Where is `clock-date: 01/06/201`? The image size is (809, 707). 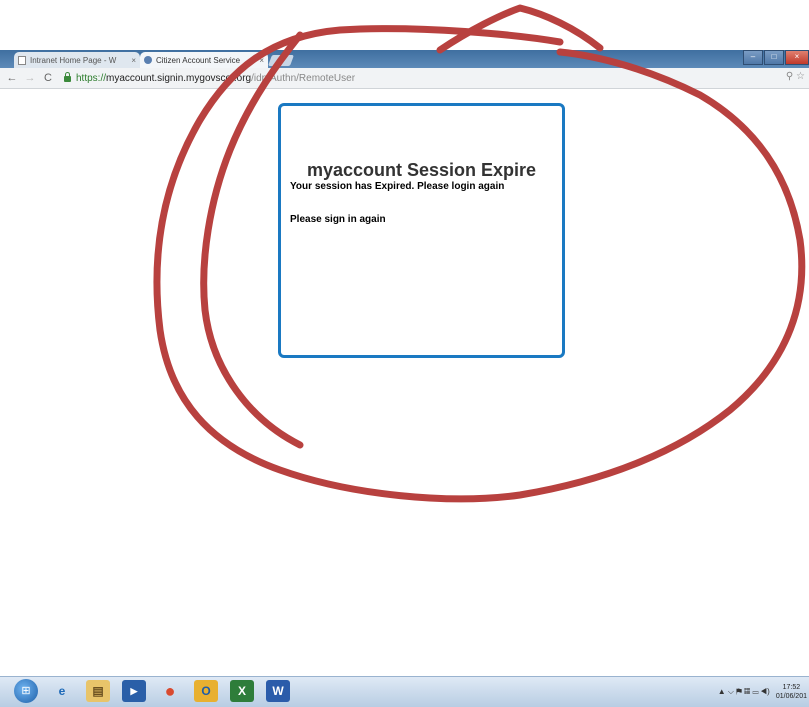 clock-date: 01/06/201 is located at coordinates (791, 696).